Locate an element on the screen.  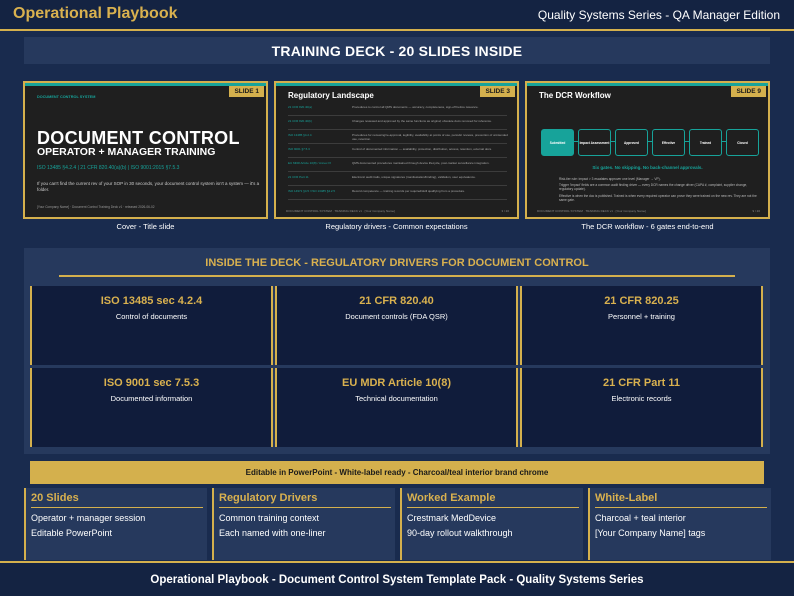
regulation-card-title: 21 CFR 820.40 is located at coordinates (396, 301).